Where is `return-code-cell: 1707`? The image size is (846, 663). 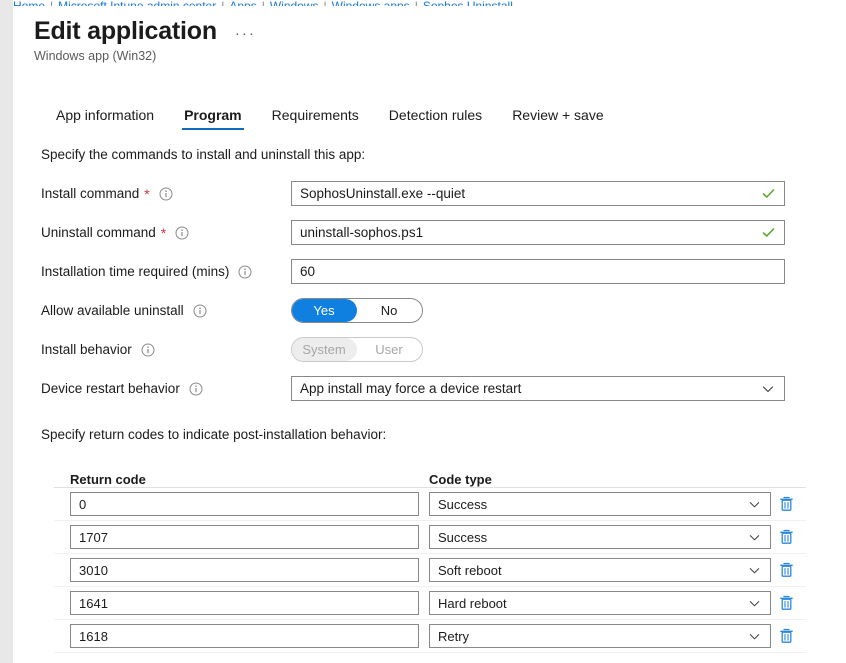
return-code-cell: 1707 is located at coordinates (236, 537).